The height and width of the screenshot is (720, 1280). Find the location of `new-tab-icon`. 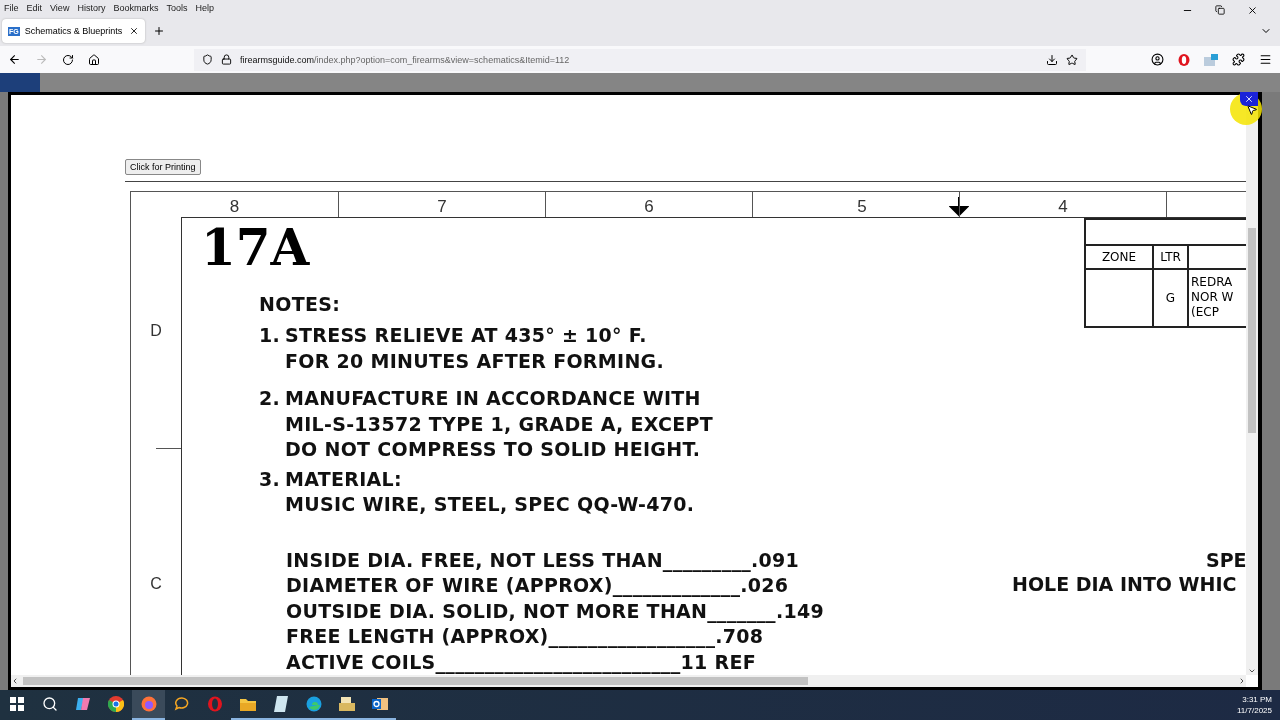

new-tab-icon is located at coordinates (159, 31).